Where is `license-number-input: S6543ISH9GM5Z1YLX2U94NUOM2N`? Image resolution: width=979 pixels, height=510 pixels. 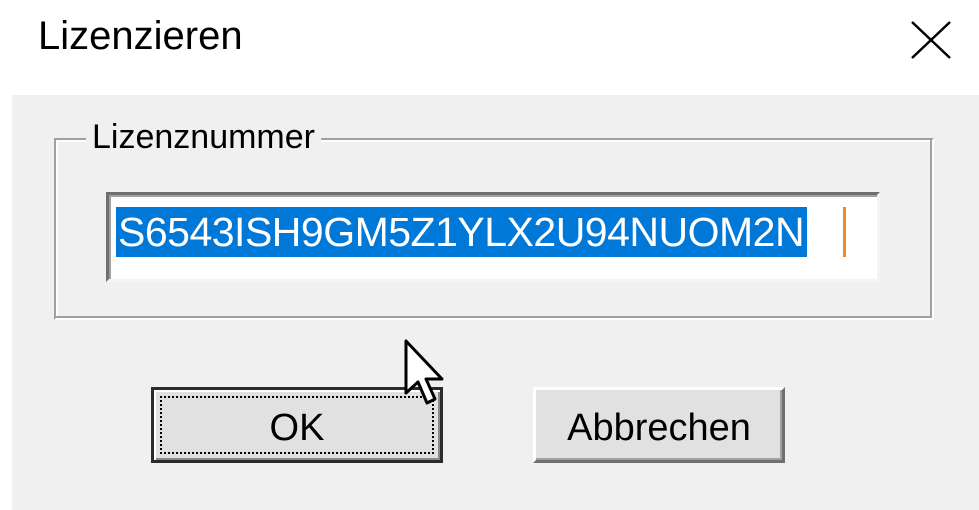
license-number-input: S6543ISH9GM5Z1YLX2U94NUOM2N is located at coordinates (493, 237).